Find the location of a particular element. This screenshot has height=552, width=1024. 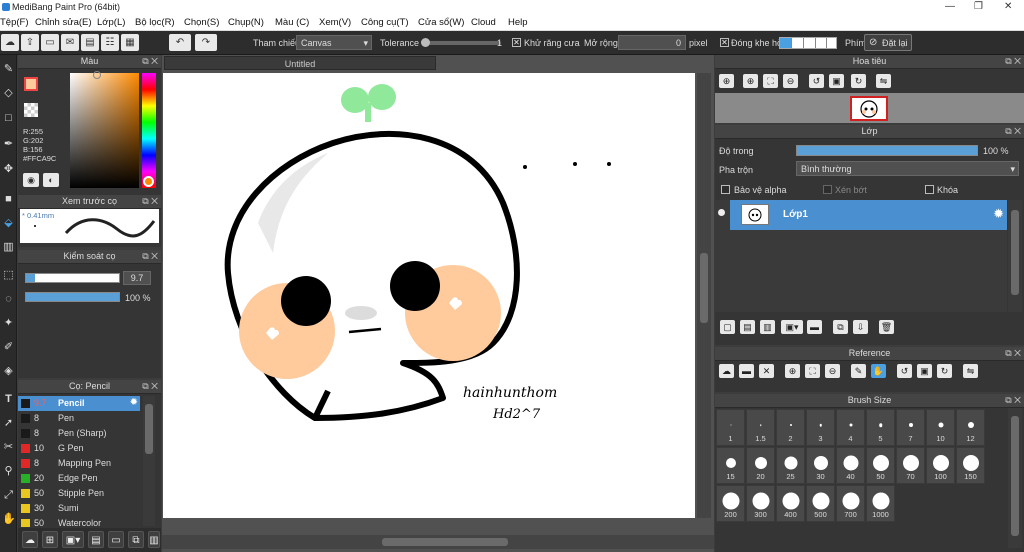

brush-size-option: 12 is located at coordinates (970, 427).